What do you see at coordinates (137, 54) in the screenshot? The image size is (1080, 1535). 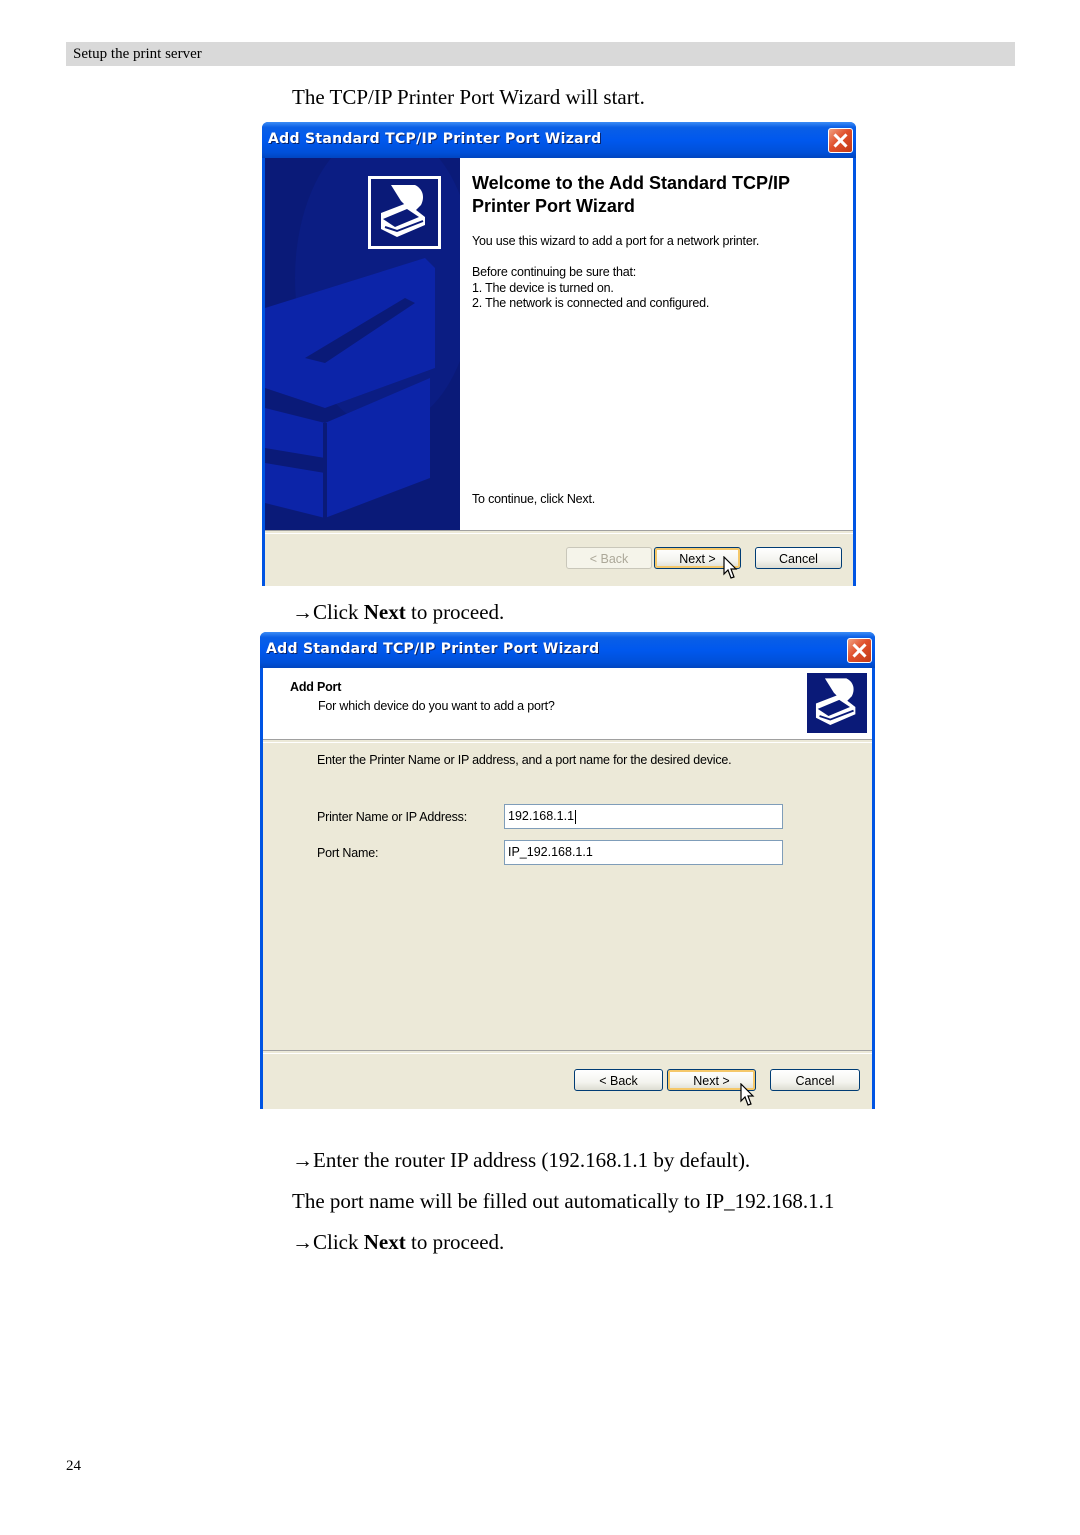 I see `section-title: Setup the print server` at bounding box center [137, 54].